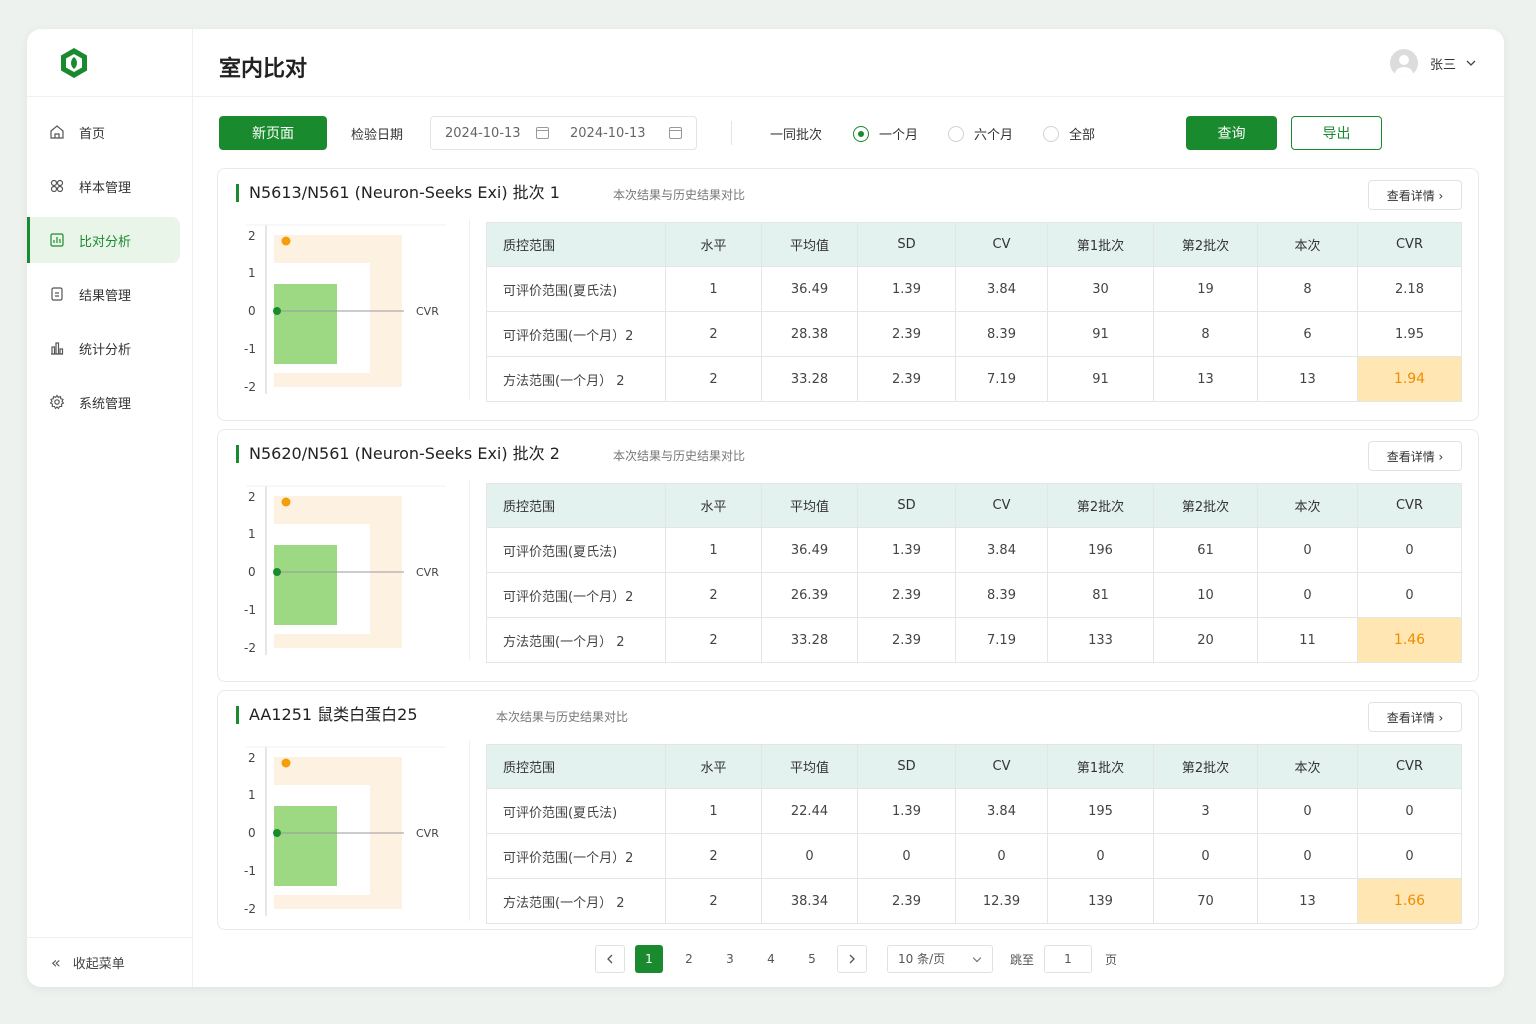 This screenshot has width=1536, height=1024. What do you see at coordinates (57, 186) in the screenshot?
I see `sample-icon` at bounding box center [57, 186].